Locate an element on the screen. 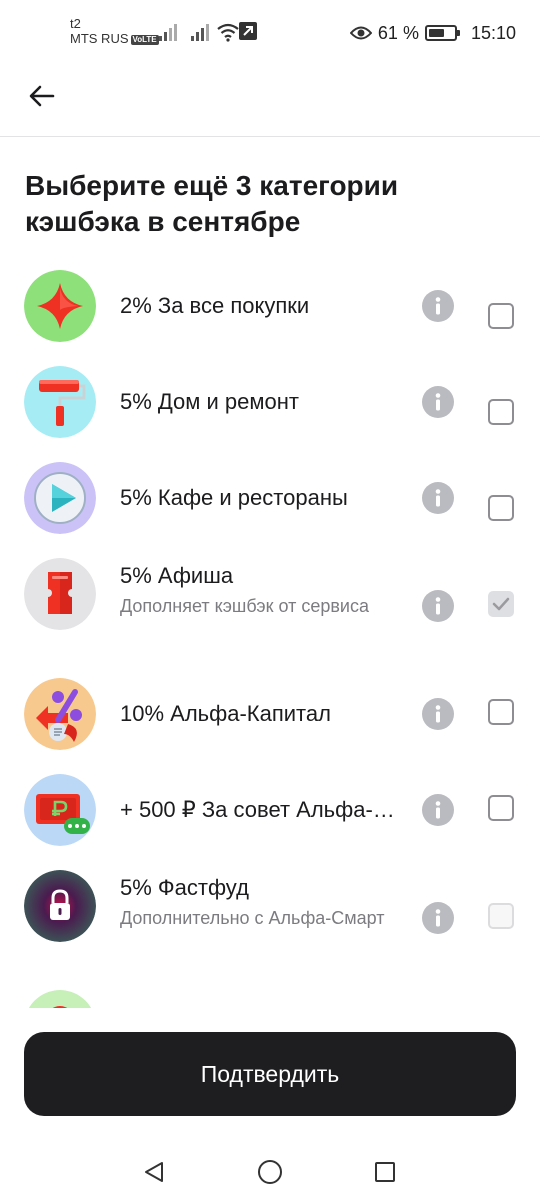 This screenshot has height=1200, width=540. percent-icon is located at coordinates (60, 714).